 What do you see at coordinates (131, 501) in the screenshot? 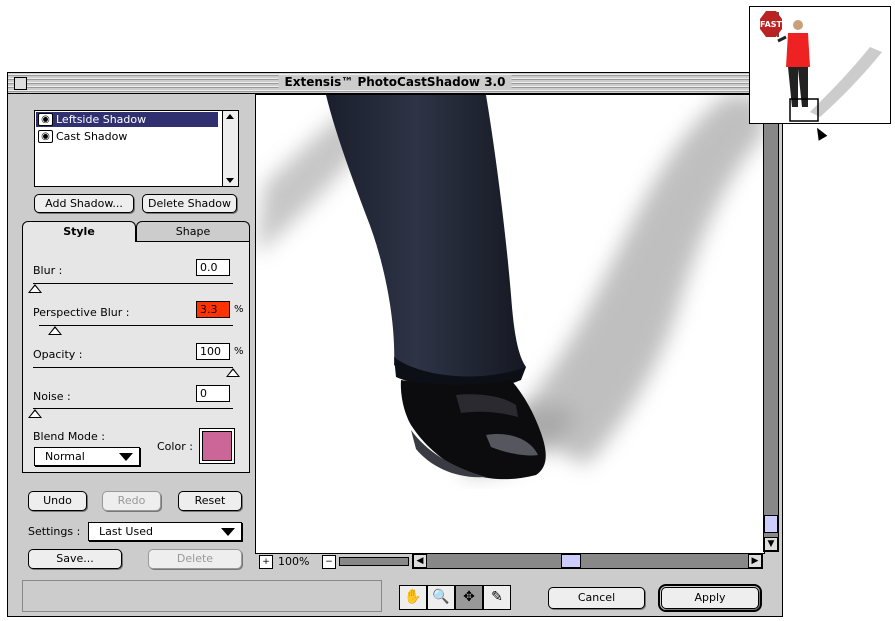
I see `redo-button: Redo` at bounding box center [131, 501].